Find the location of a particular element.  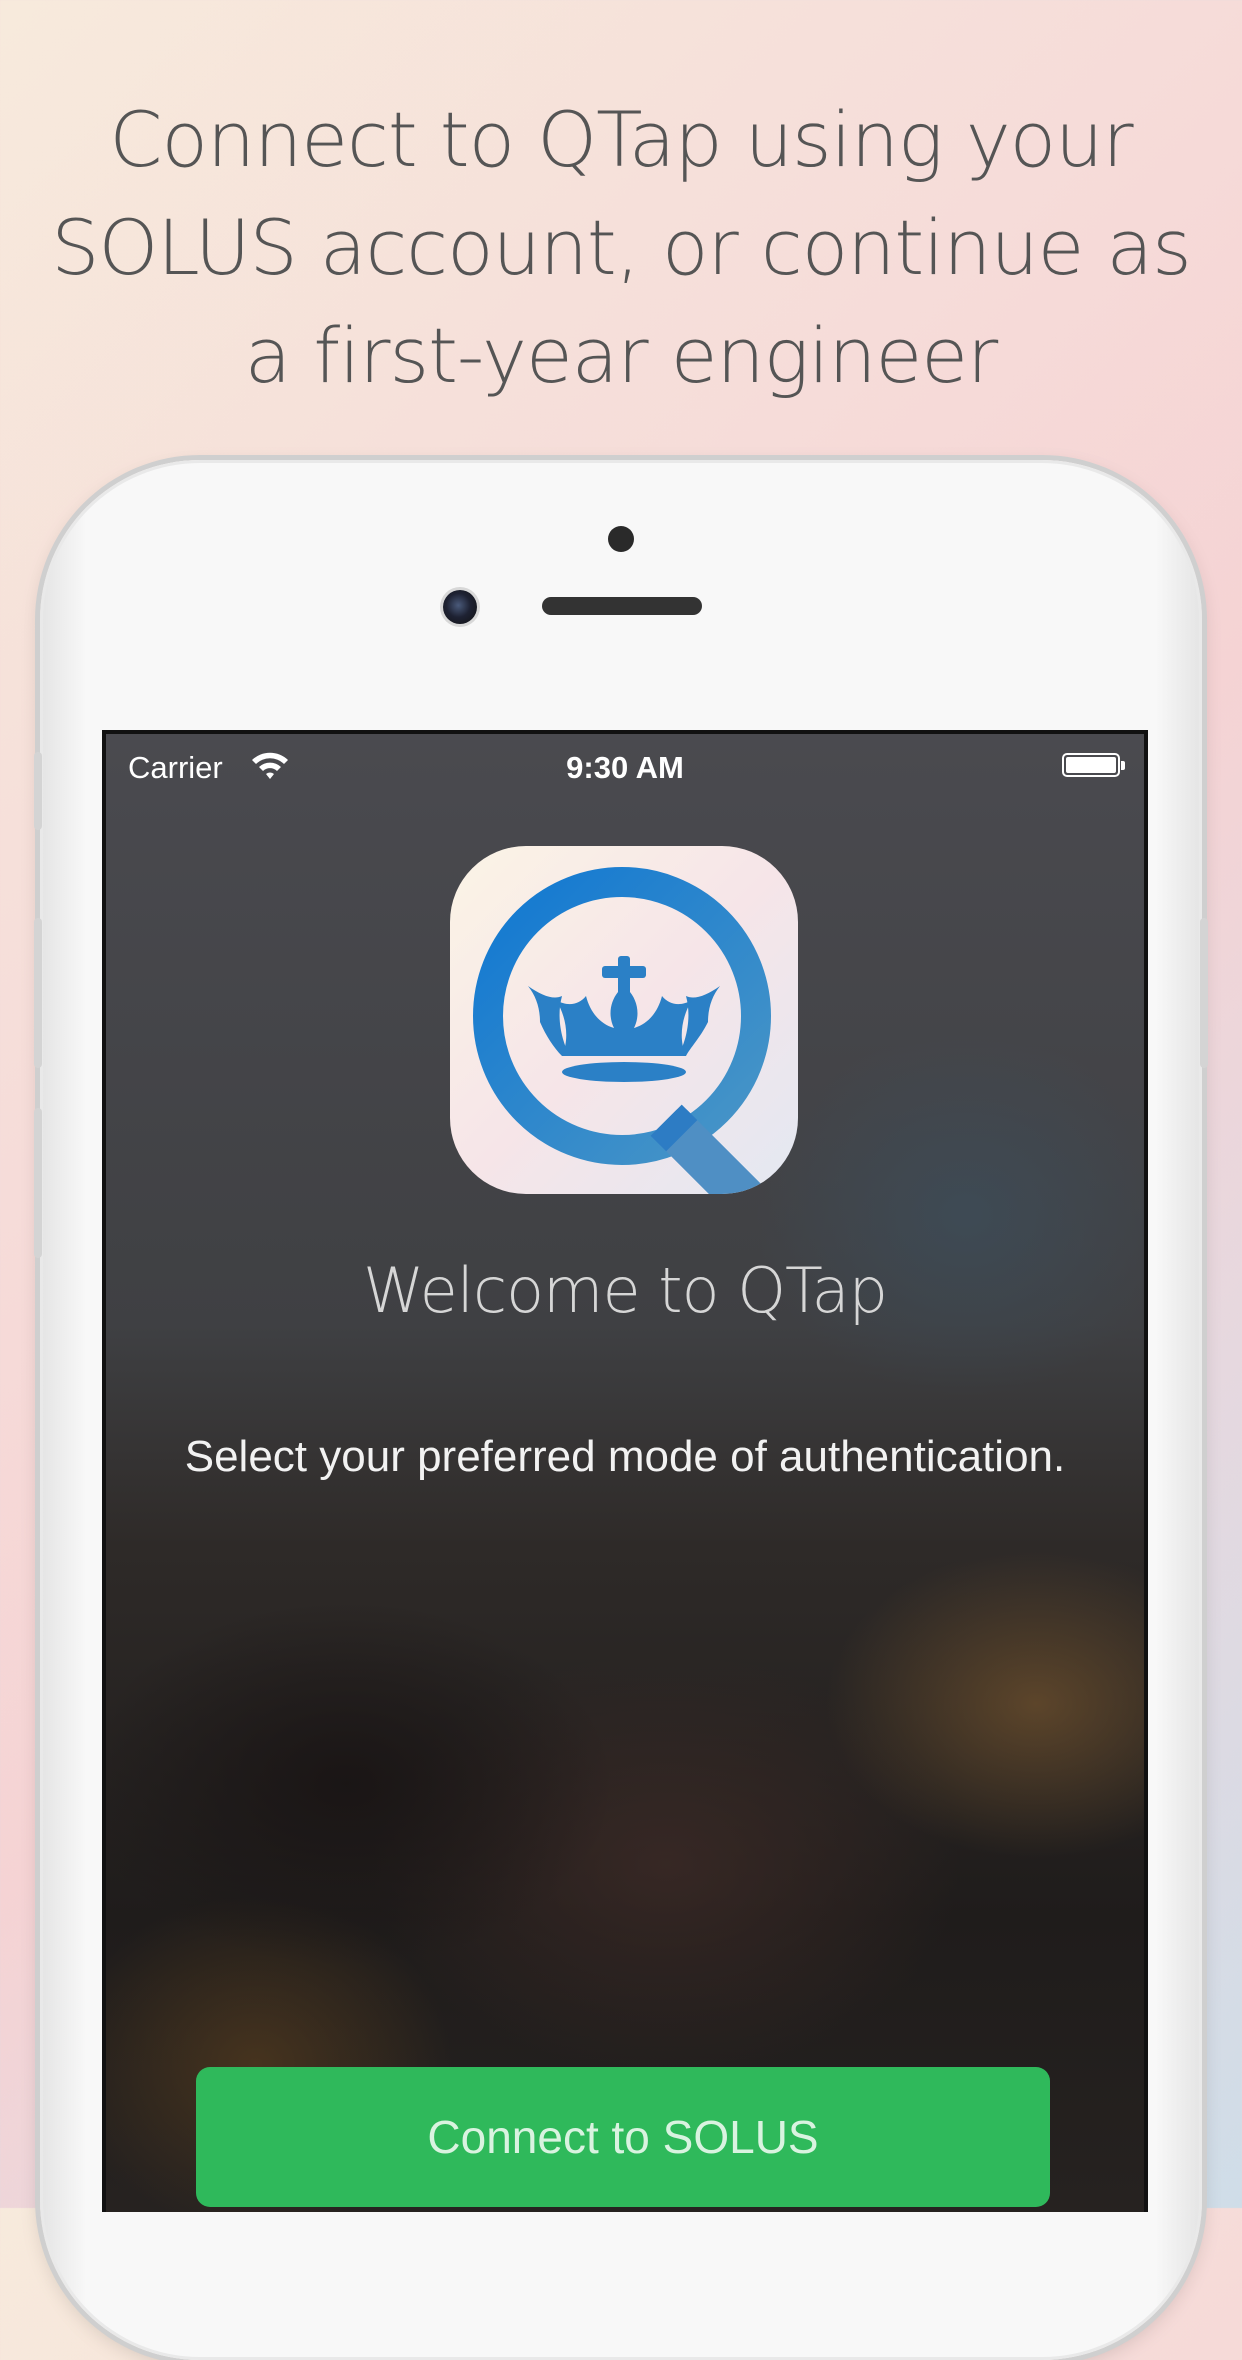

qtap-logo-icon is located at coordinates (624, 1020).